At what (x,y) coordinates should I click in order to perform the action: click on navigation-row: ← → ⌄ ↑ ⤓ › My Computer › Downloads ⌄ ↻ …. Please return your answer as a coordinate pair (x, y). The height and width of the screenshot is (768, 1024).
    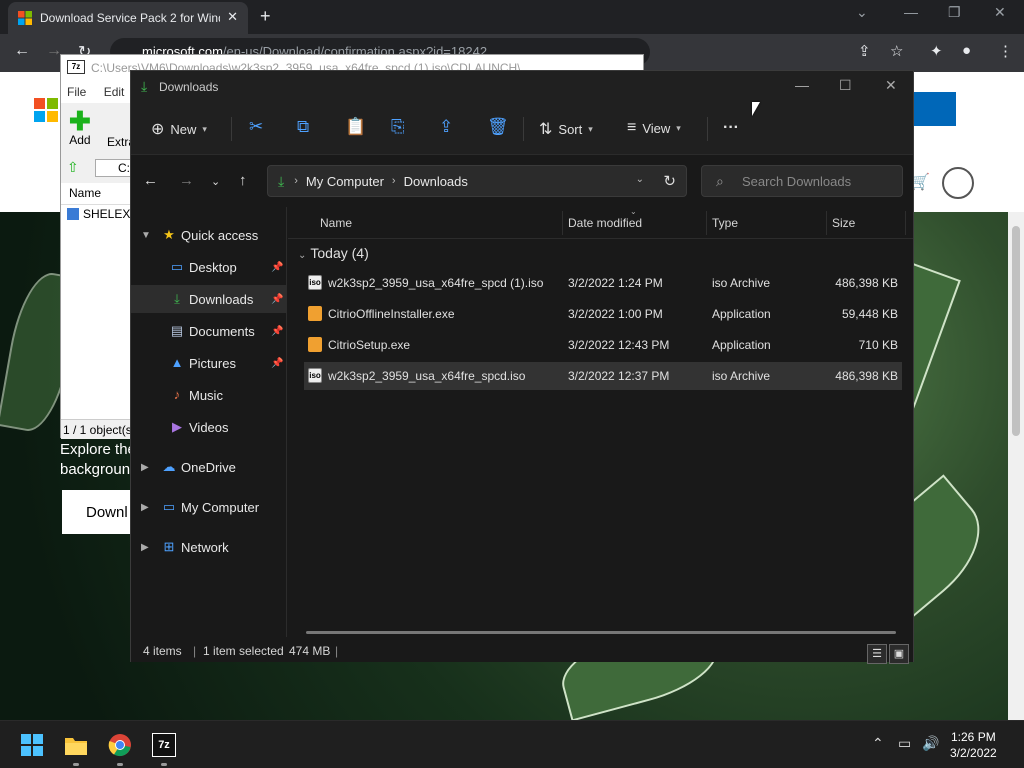
    Looking at the image, I should click on (522, 181).